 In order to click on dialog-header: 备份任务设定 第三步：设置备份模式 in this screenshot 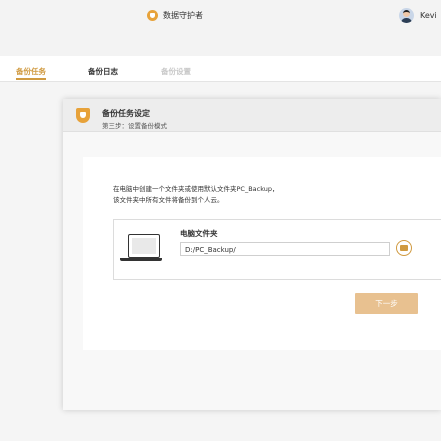, I will do `click(252, 115)`.